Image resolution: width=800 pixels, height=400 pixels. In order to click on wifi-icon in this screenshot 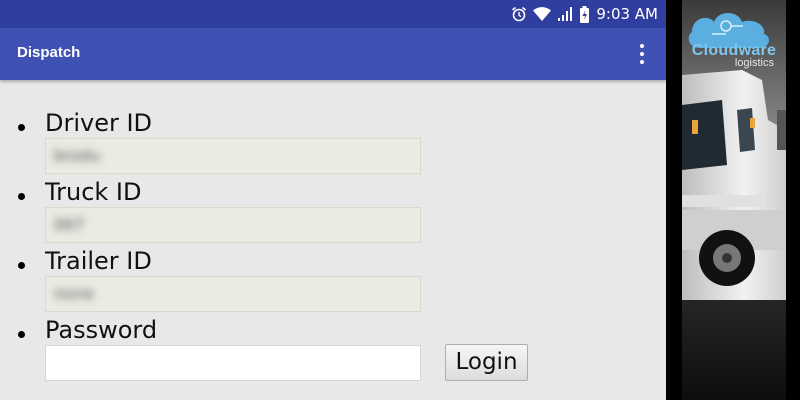, I will do `click(542, 14)`.